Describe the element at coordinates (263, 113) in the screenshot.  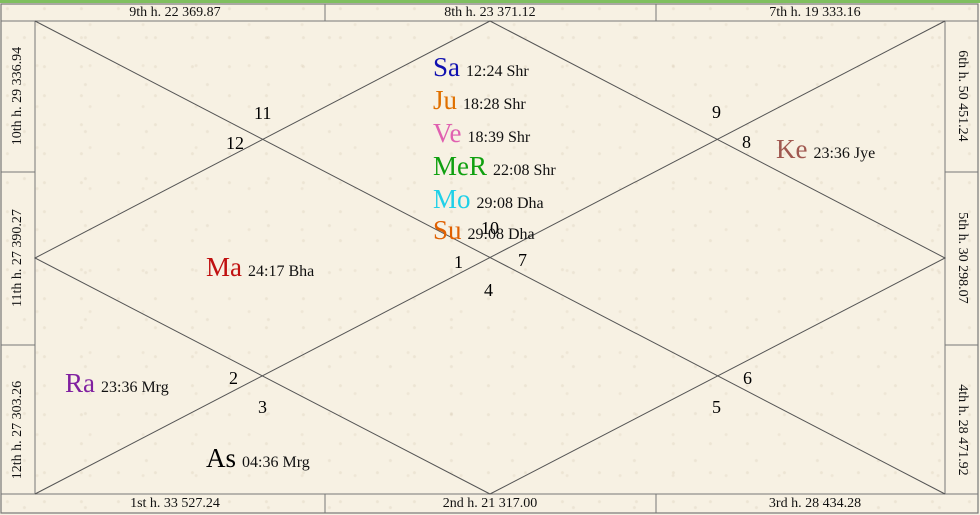
I see `house-number-11: 11` at that location.